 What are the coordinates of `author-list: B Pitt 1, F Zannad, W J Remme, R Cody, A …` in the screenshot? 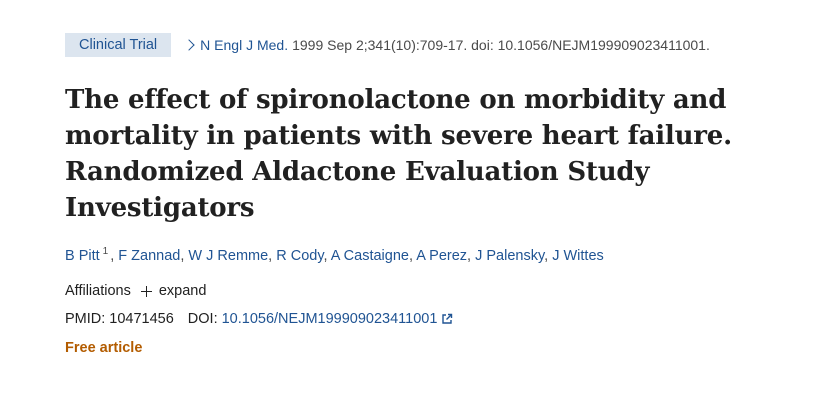 It's located at (334, 255).